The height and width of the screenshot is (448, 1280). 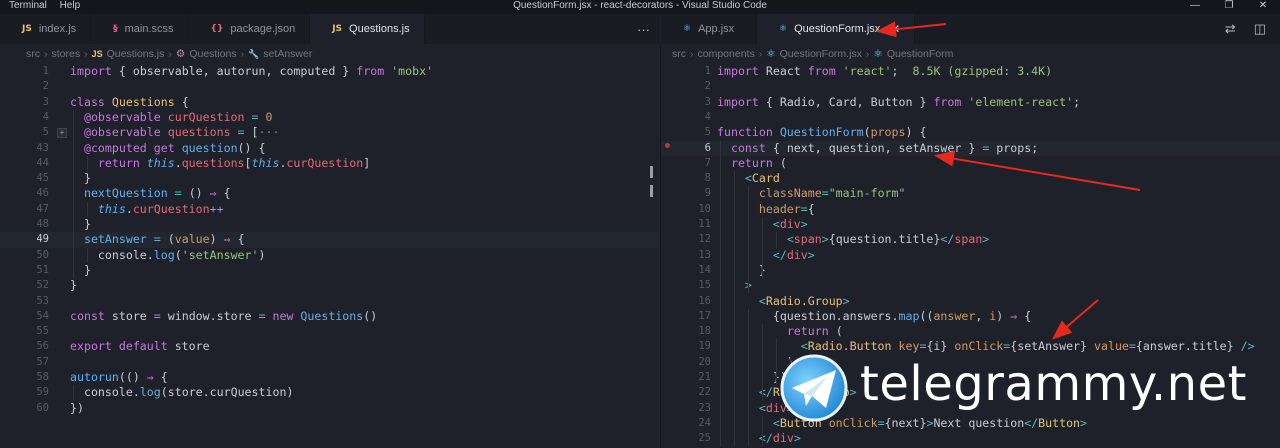 I want to click on code-line: 49 setAnswer = (value) ⇒ {, so click(x=330, y=240).